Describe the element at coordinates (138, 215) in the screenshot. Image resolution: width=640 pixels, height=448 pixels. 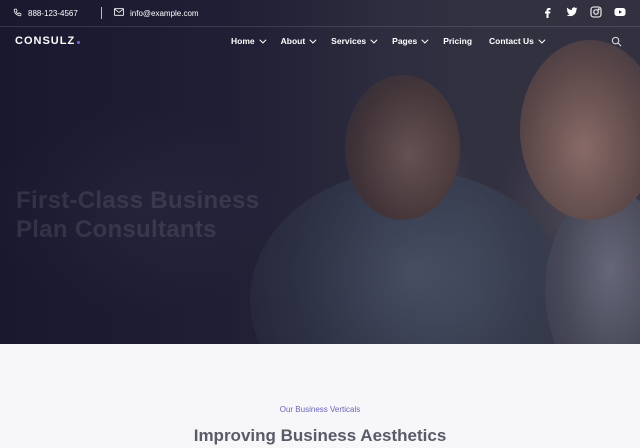
I see `hero-heading: First-Class Business Plan Consultants` at that location.